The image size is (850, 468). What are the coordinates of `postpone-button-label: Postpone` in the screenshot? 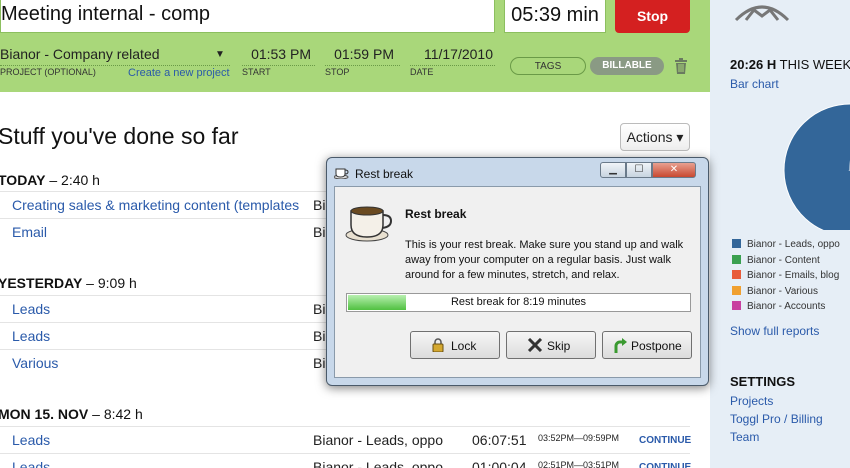 It's located at (656, 346).